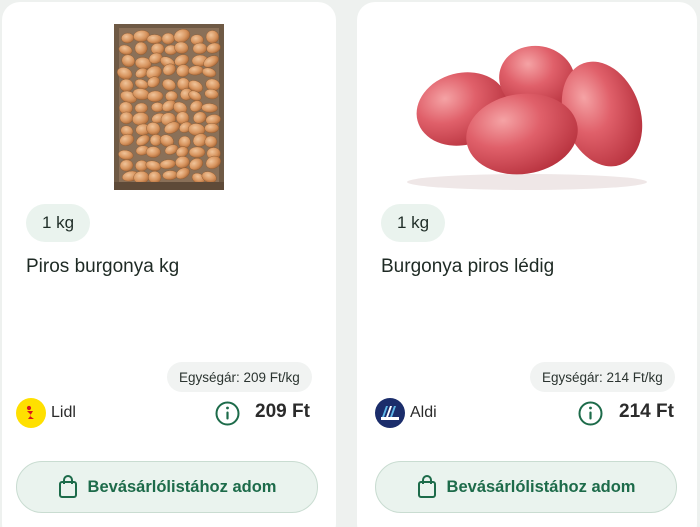 The image size is (700, 527). What do you see at coordinates (423, 412) in the screenshot?
I see `store-name: Aldi` at bounding box center [423, 412].